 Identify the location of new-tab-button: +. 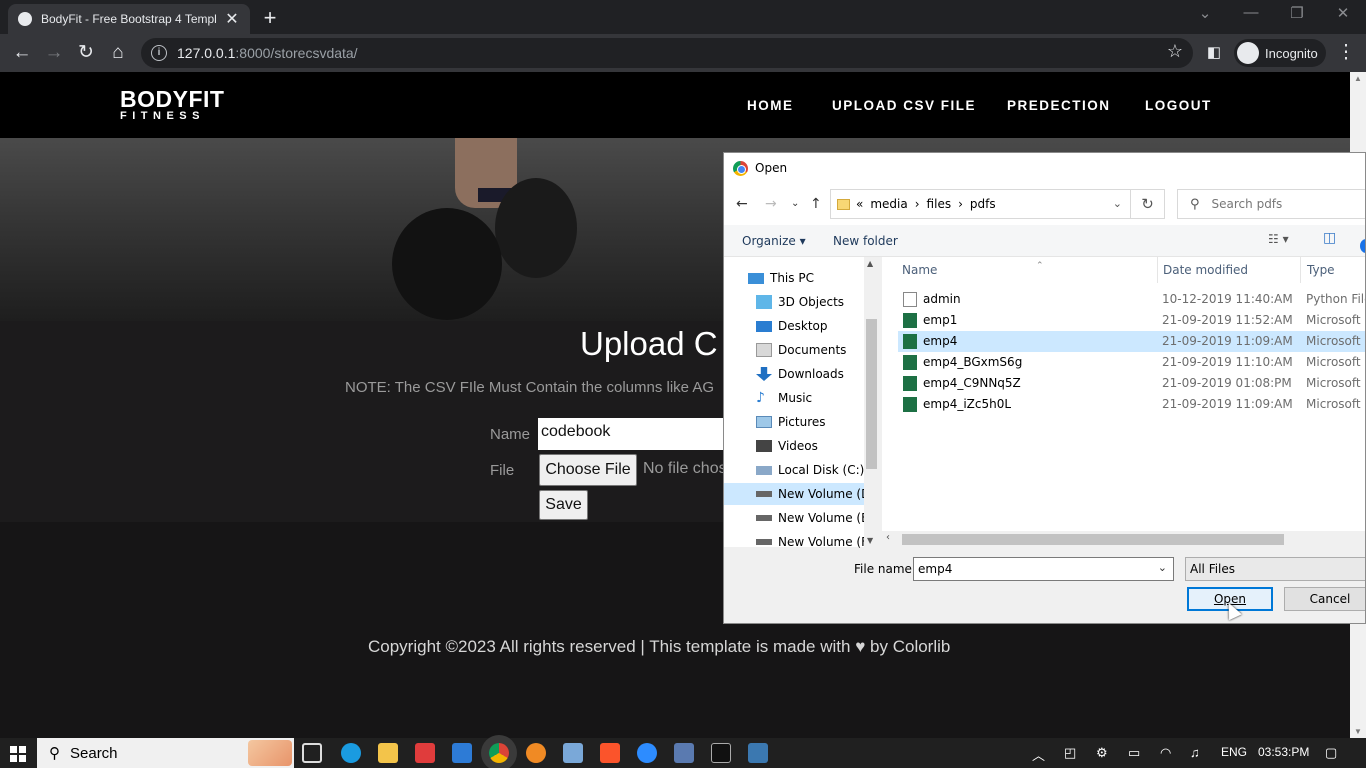
(270, 18).